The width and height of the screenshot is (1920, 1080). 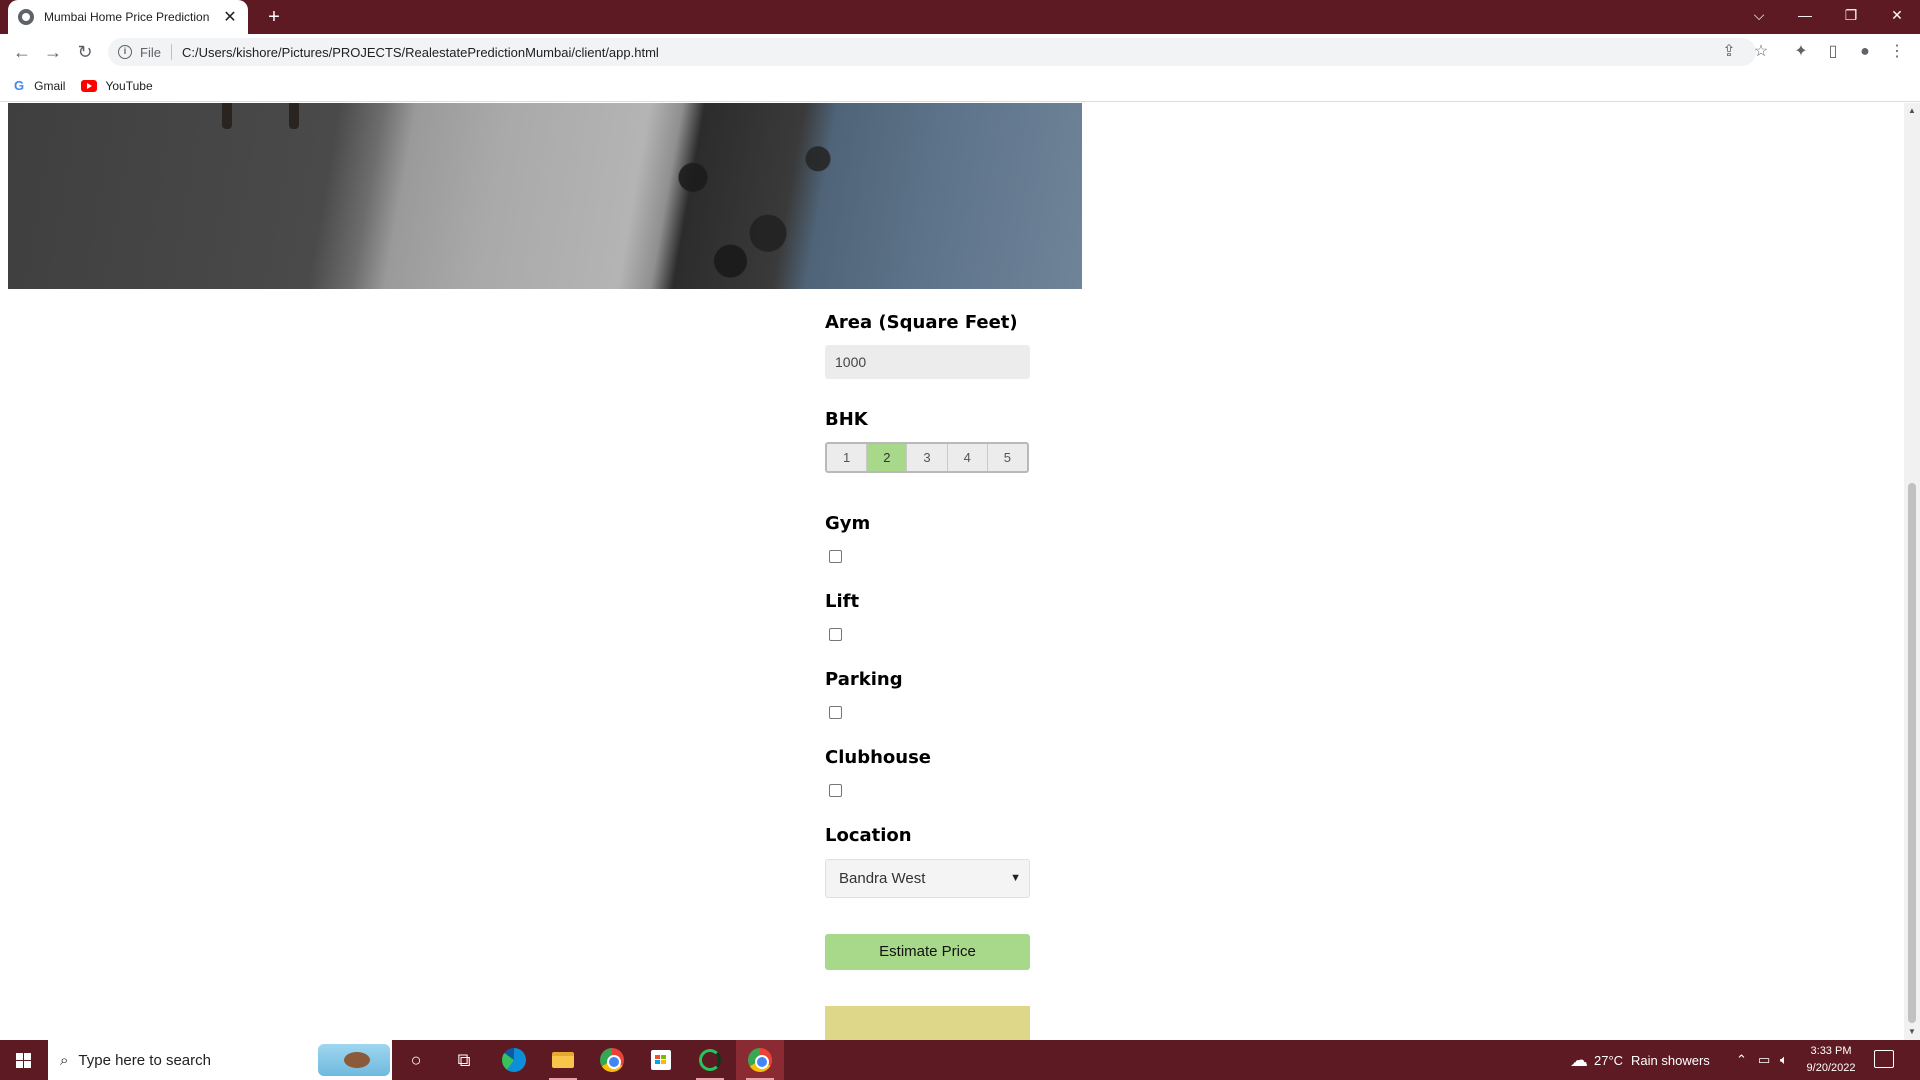 I want to click on globe-icon, so click(x=26, y=17).